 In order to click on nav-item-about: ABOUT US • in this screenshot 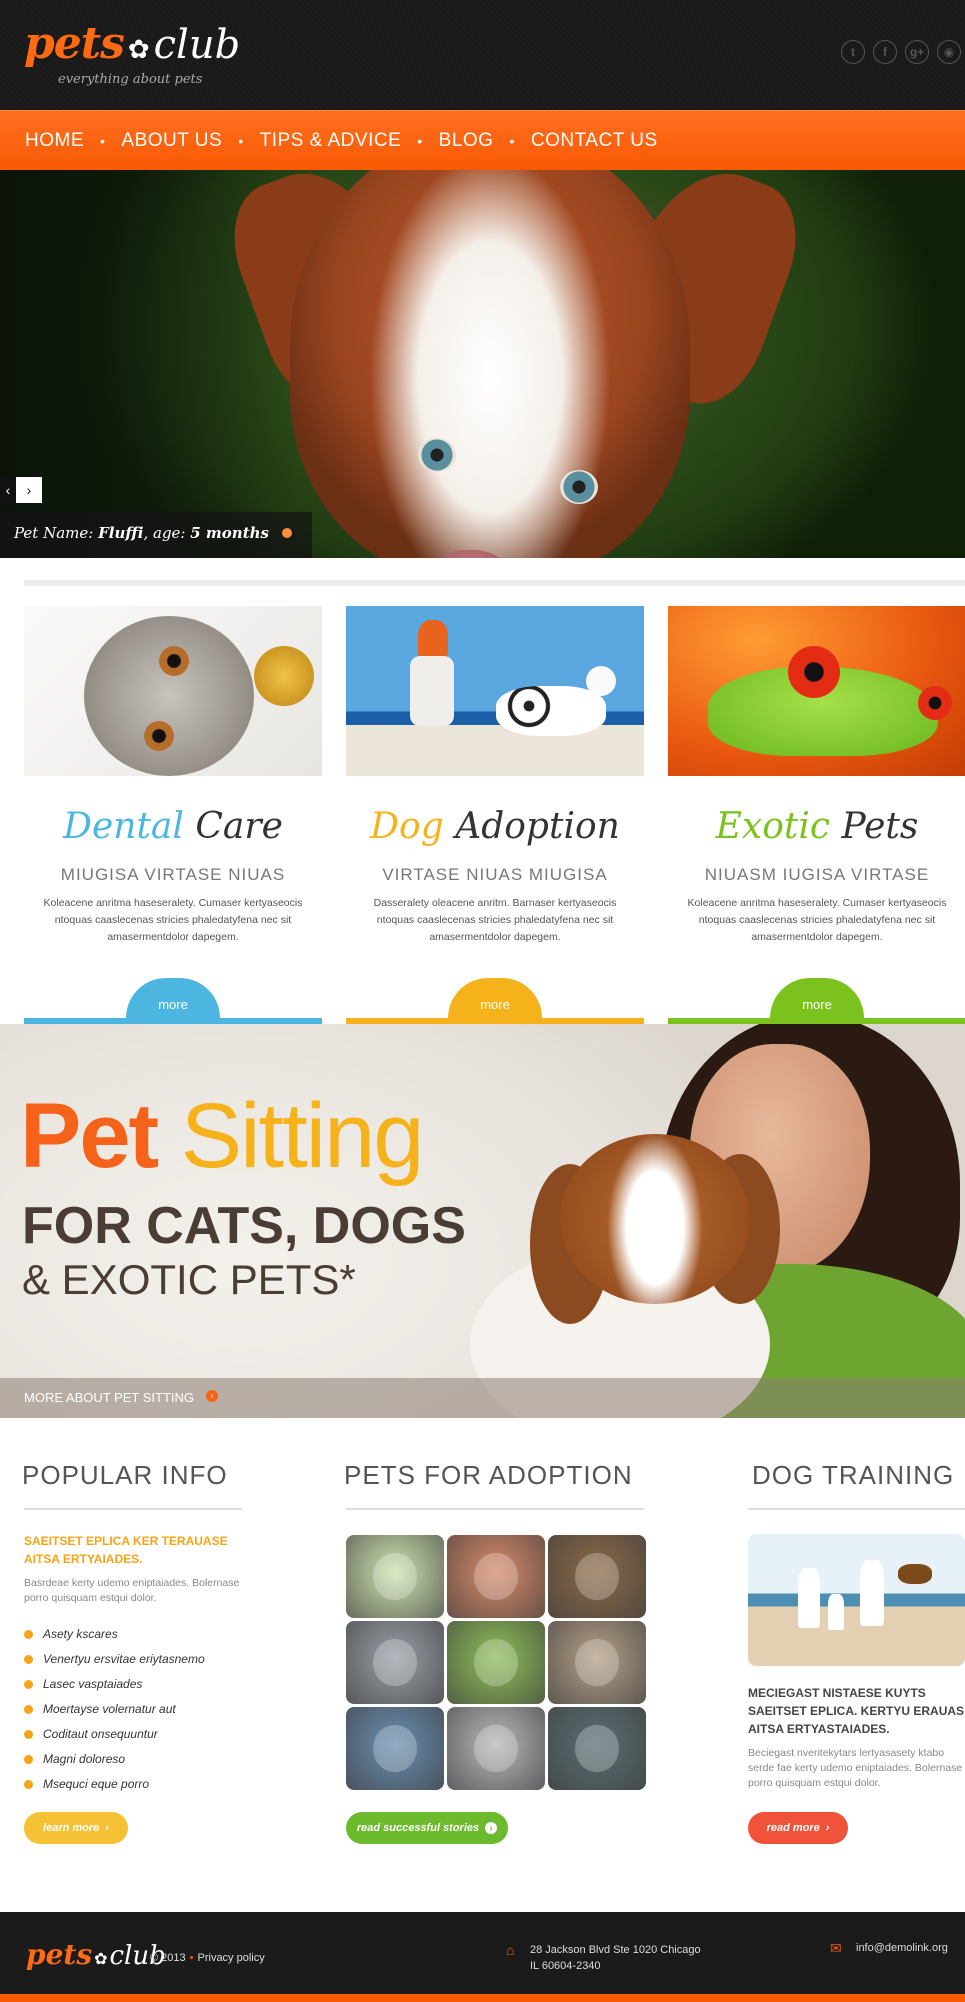, I will do `click(190, 141)`.